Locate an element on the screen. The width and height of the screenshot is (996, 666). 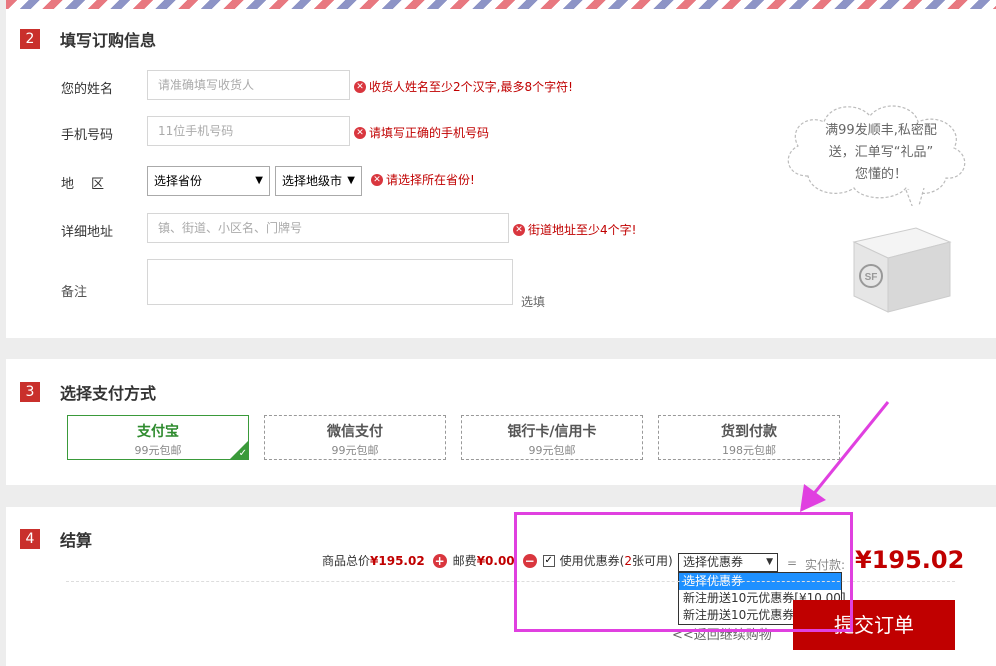
payment-section-header: 3 选择支付方式 is located at coordinates (88, 392).